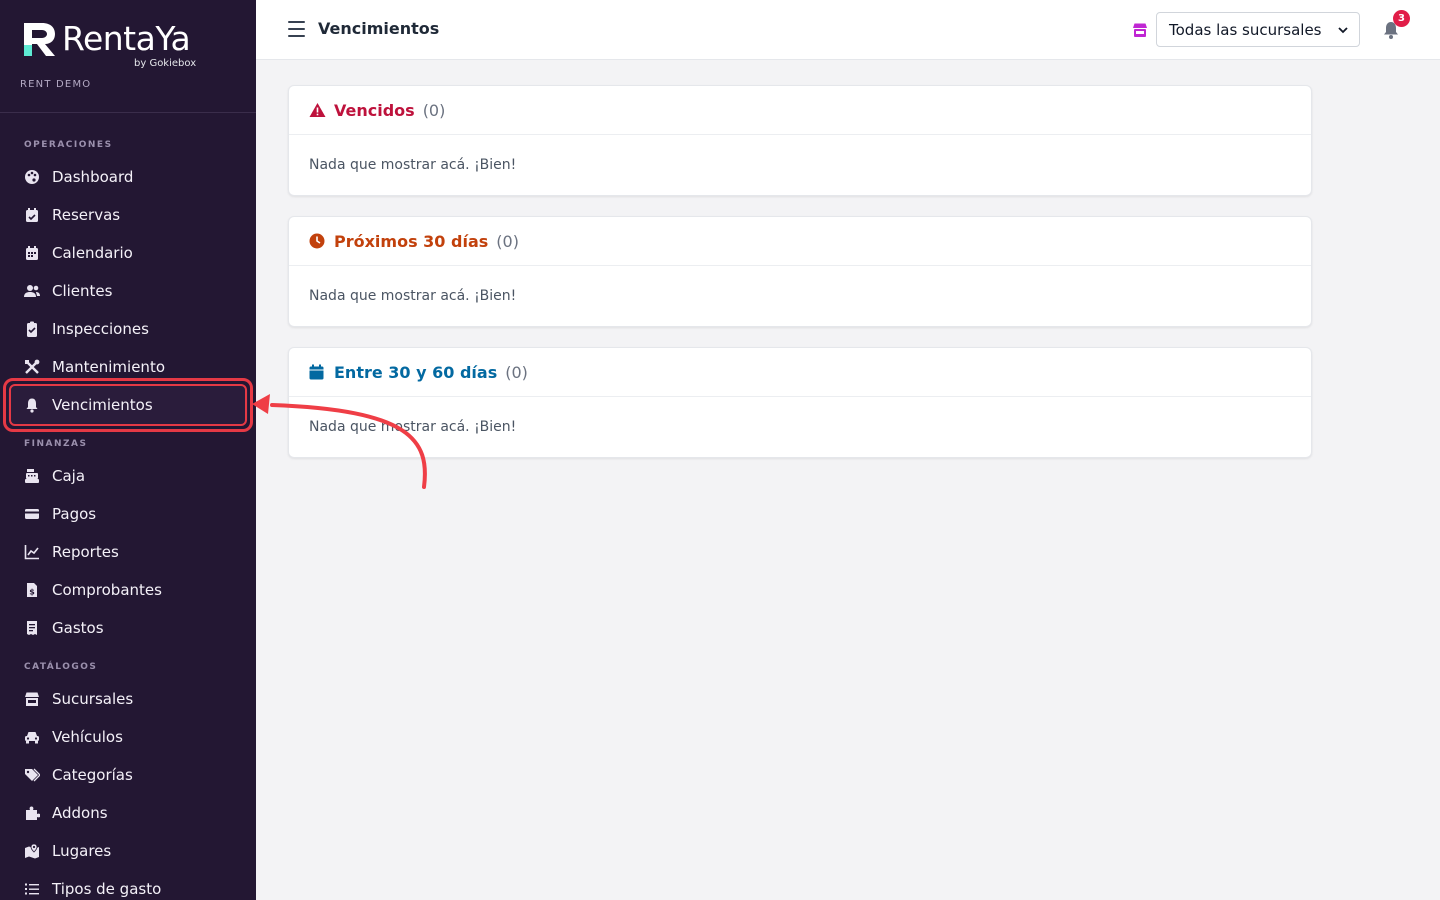 The image size is (1440, 900). I want to click on sidebar-item-inspecciones: Inspecciones, so click(128, 329).